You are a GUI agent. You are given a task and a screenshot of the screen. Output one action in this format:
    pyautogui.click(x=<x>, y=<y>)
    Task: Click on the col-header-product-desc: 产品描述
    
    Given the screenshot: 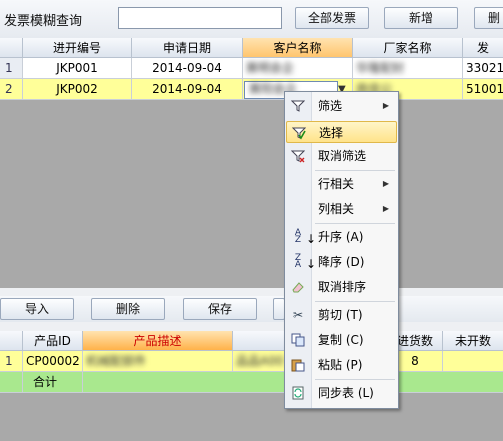 What is the action you would take?
    pyautogui.click(x=158, y=341)
    